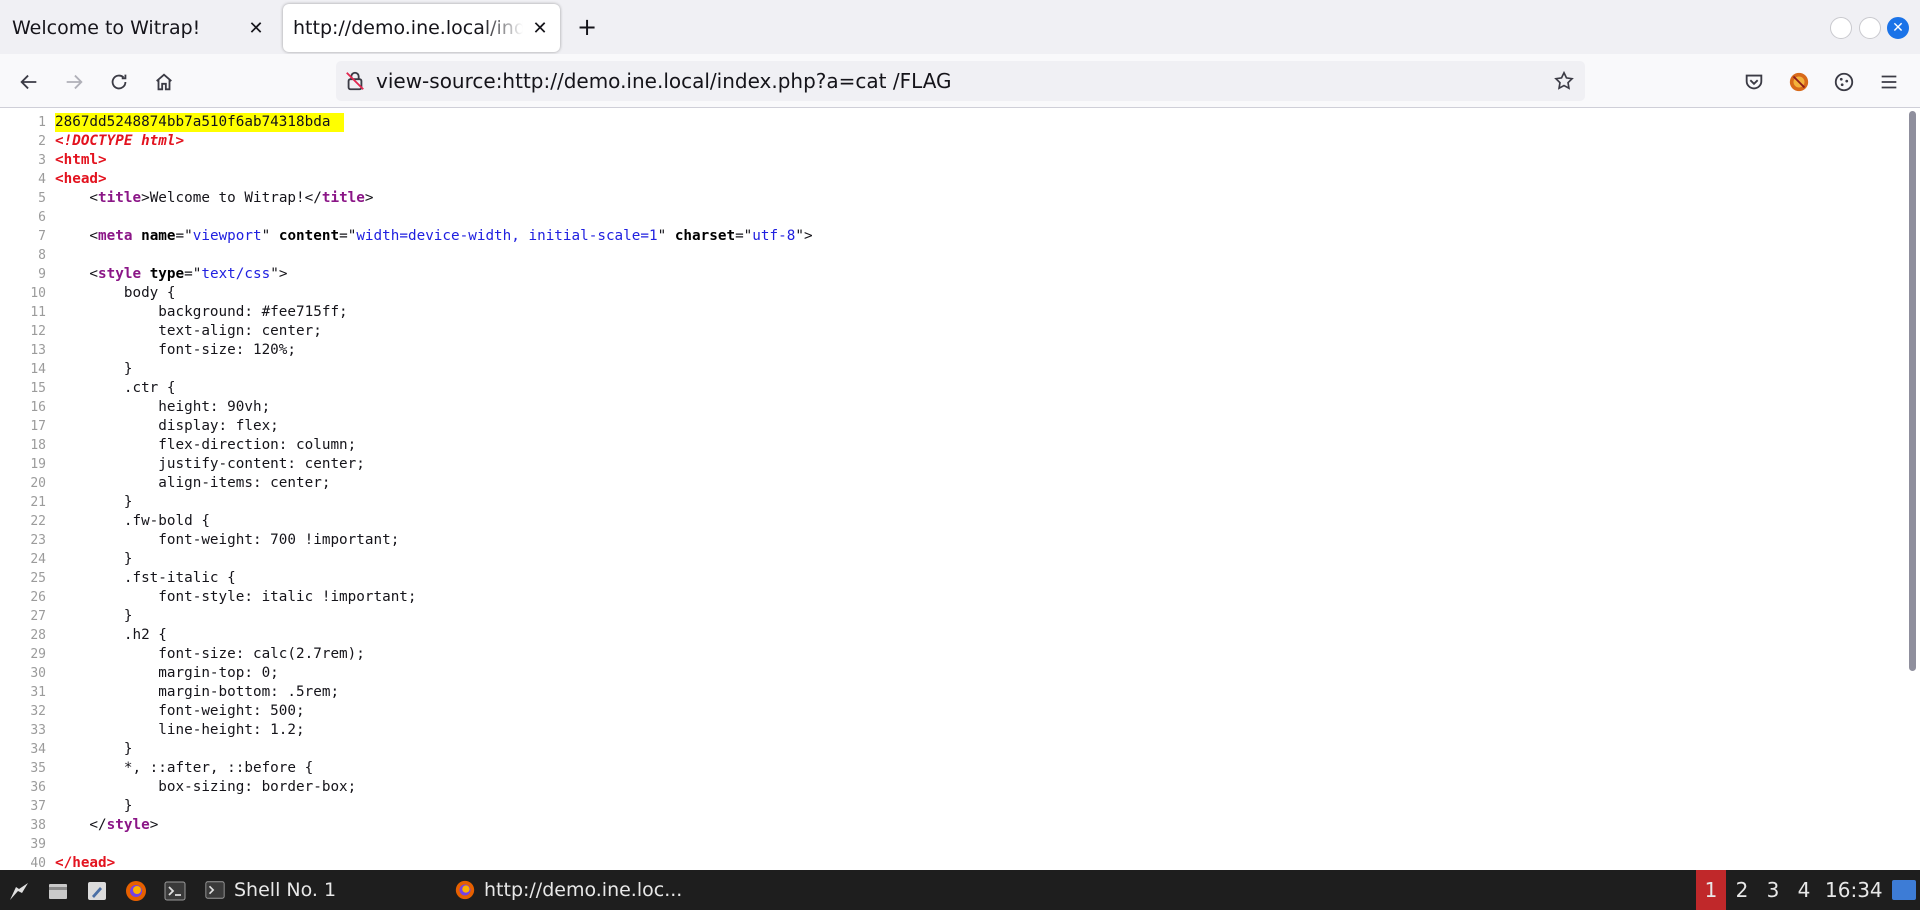 This screenshot has width=1920, height=910. What do you see at coordinates (164, 82) in the screenshot?
I see `home-icon` at bounding box center [164, 82].